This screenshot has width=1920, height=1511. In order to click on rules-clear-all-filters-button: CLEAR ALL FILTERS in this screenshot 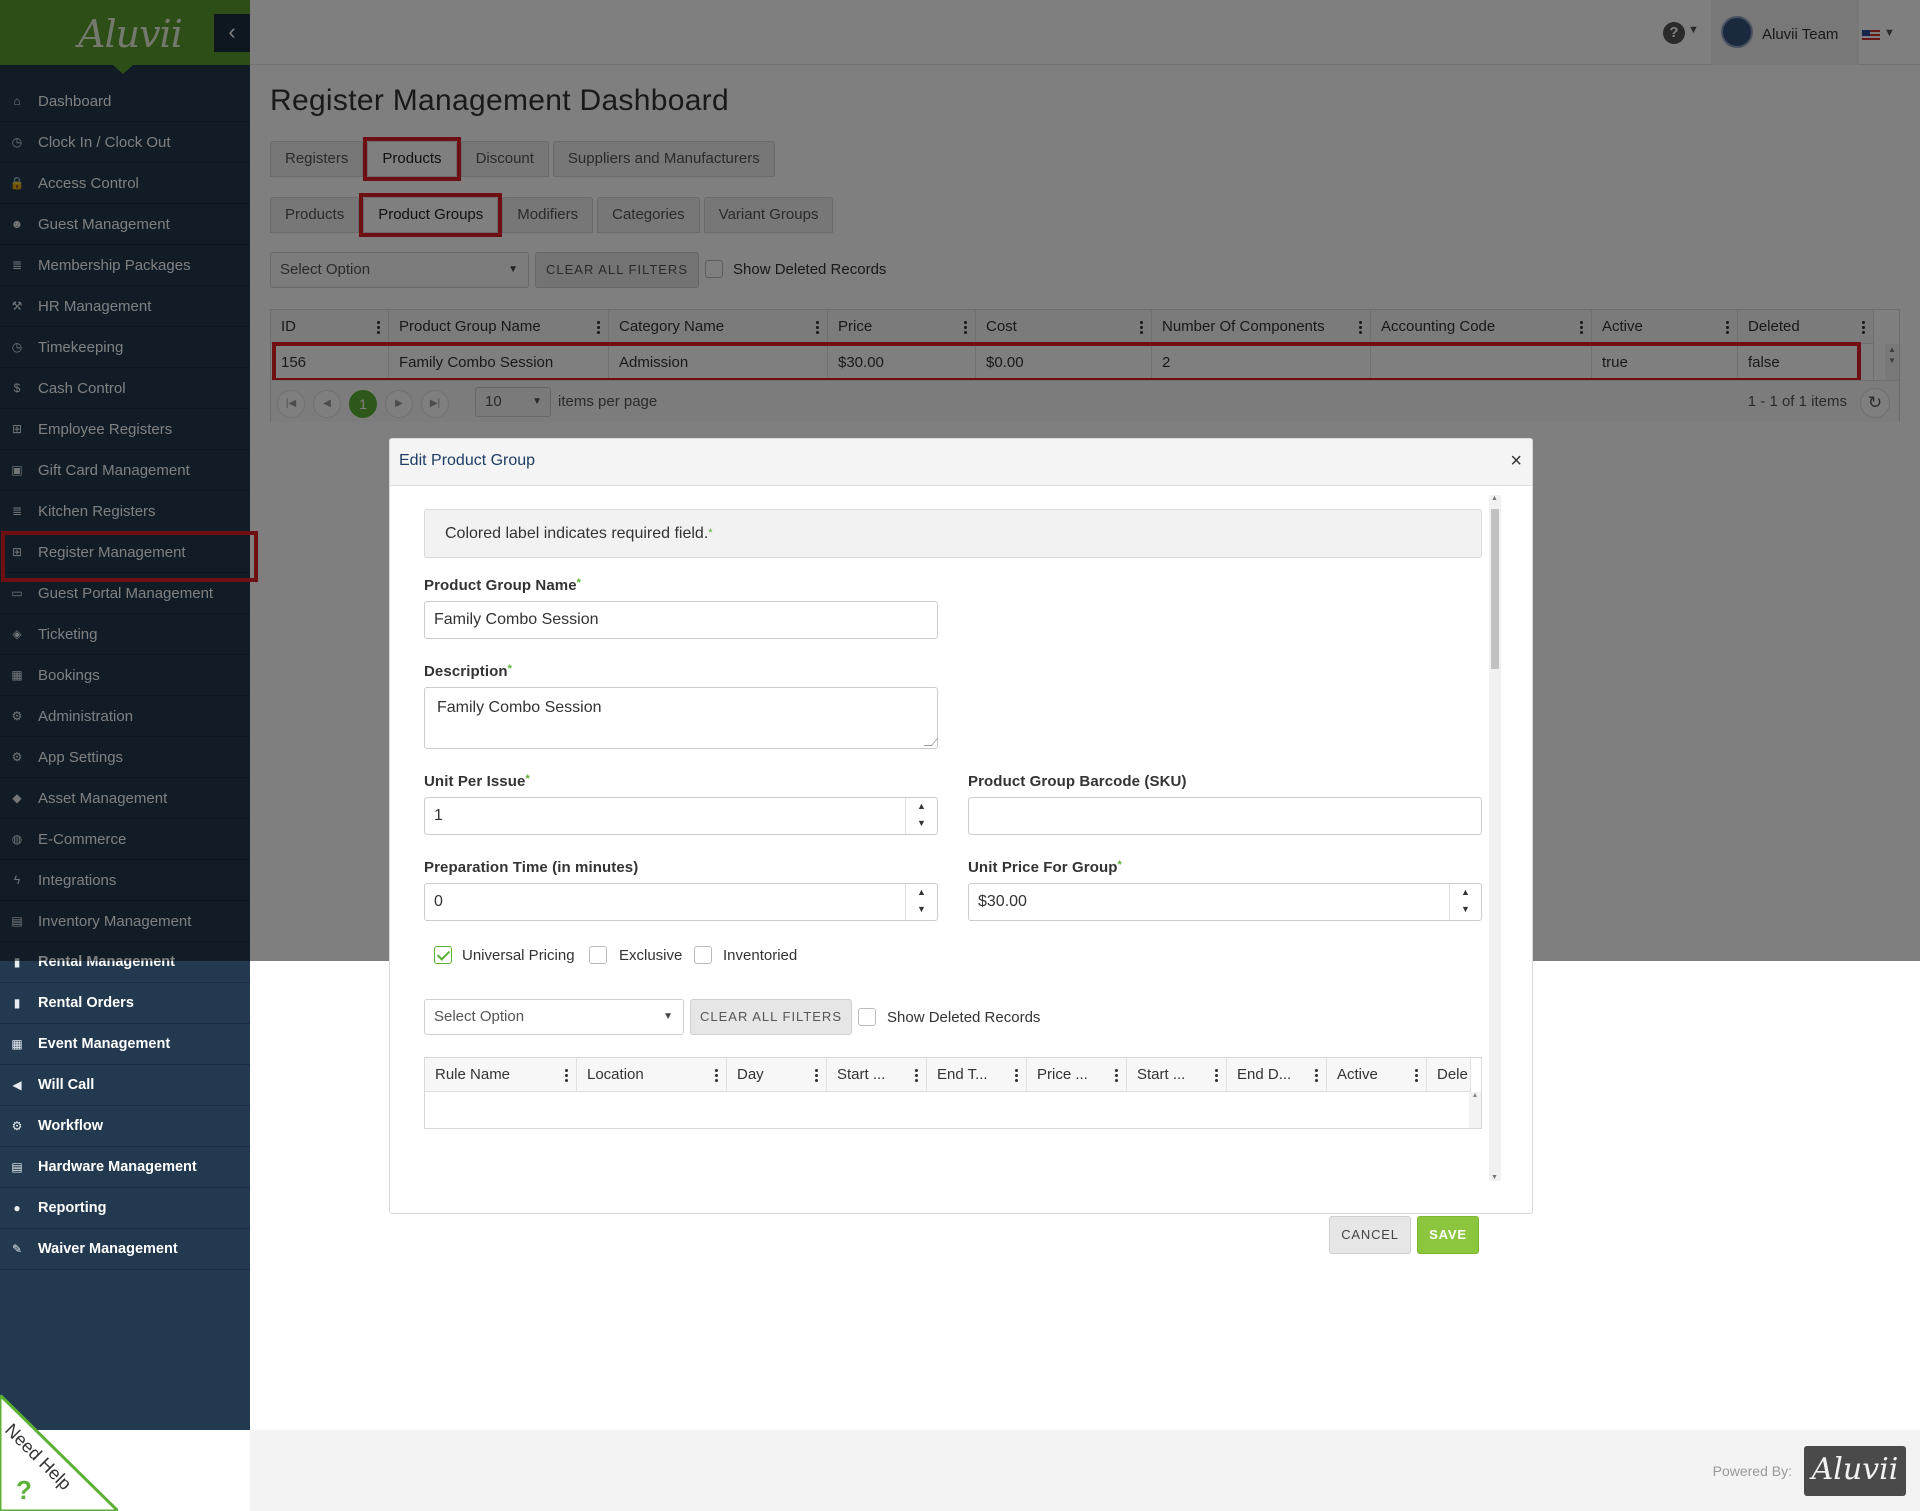, I will do `click(771, 1017)`.